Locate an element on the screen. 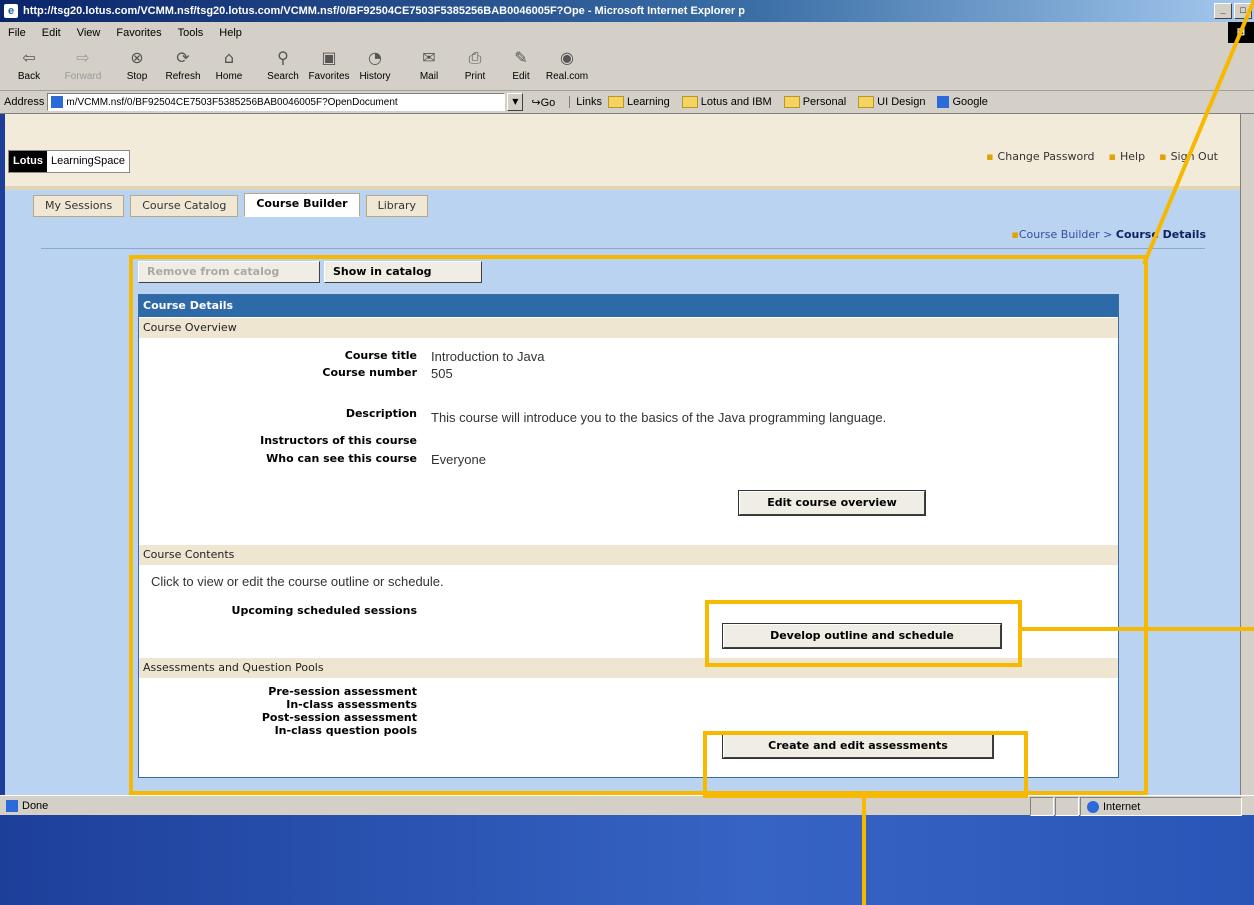  globe-icon is located at coordinates (1093, 806).